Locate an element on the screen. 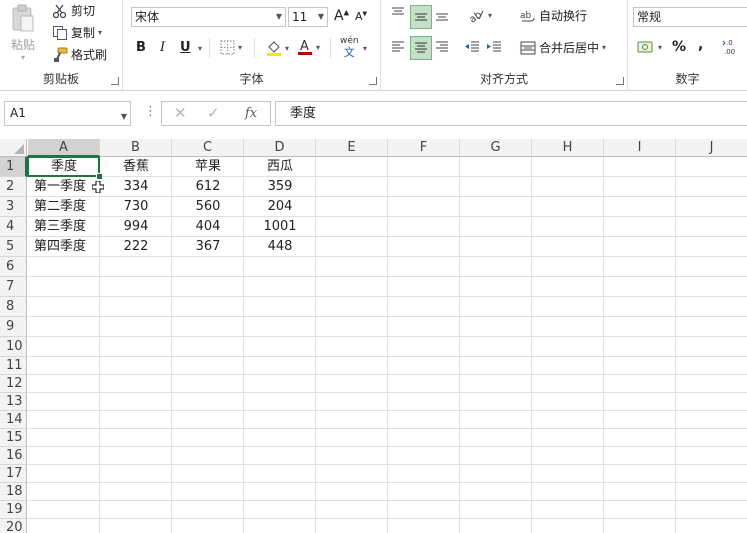  underline-button: U is located at coordinates (185, 47).